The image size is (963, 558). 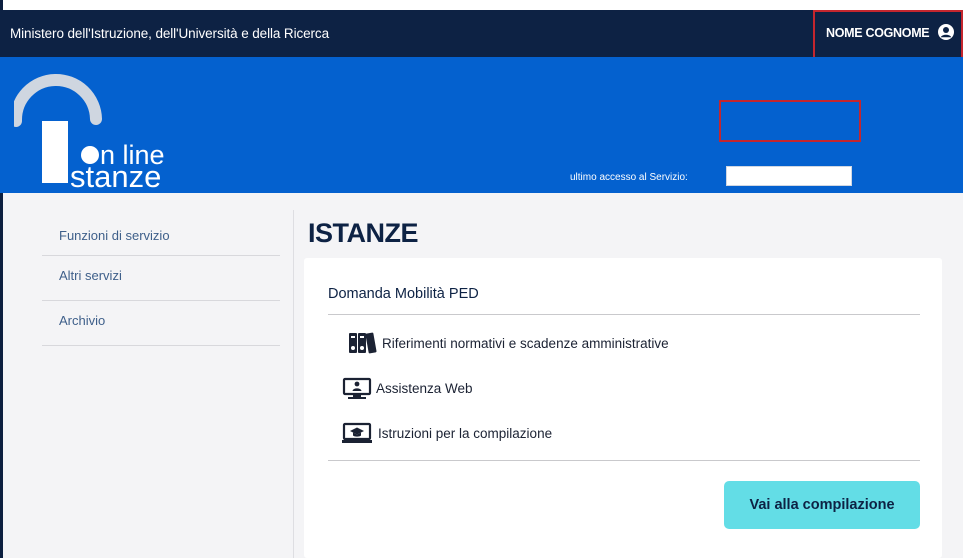 What do you see at coordinates (363, 233) in the screenshot?
I see `page-title: ISTANZE` at bounding box center [363, 233].